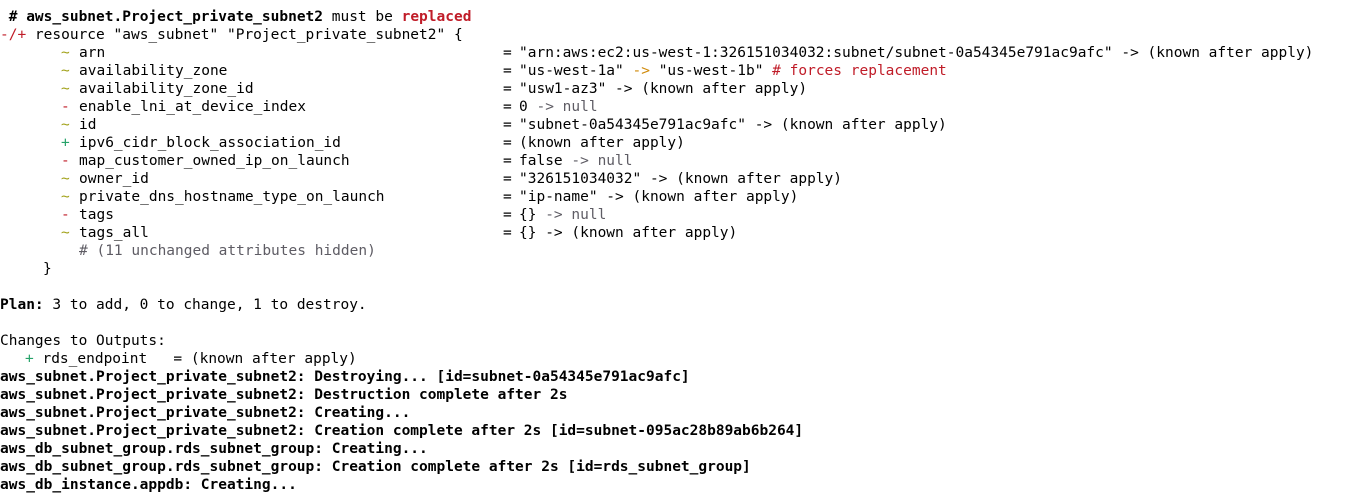 Image resolution: width=1361 pixels, height=498 pixels. I want to click on attribute-name: tags, so click(96, 215).